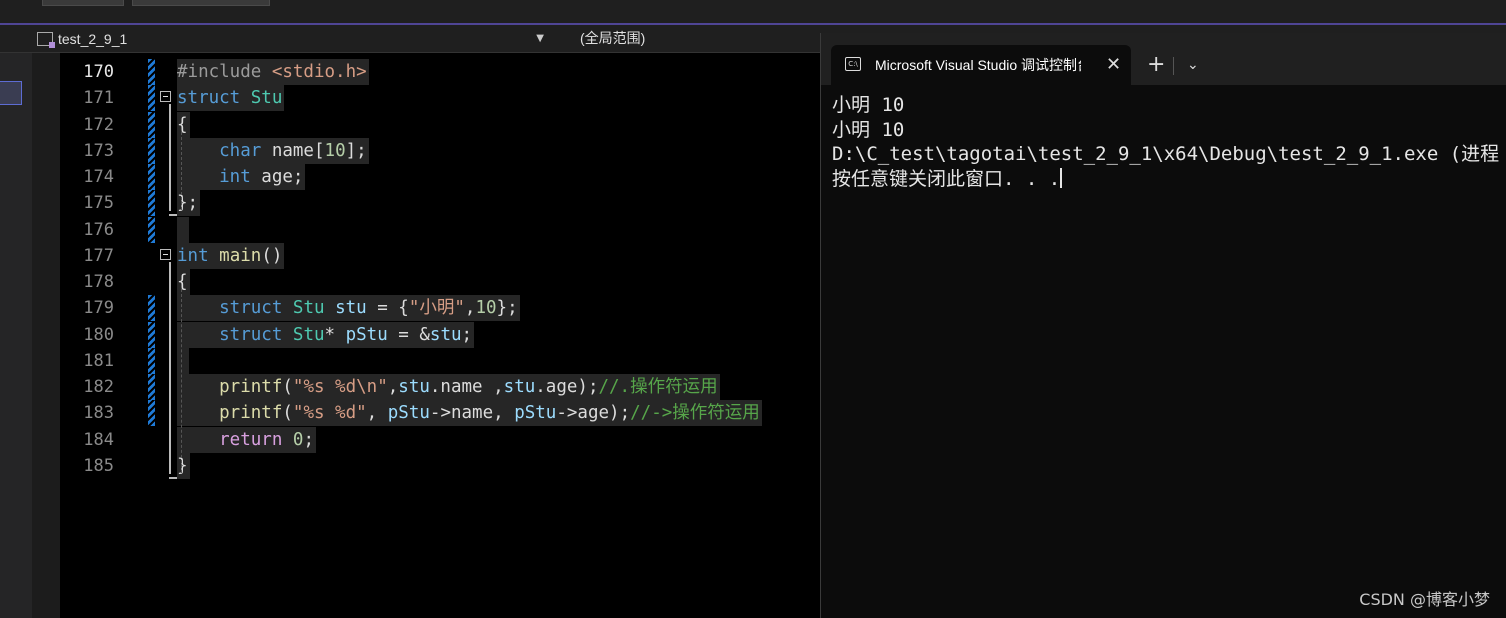  I want to click on code-token: = &, so click(408, 334).